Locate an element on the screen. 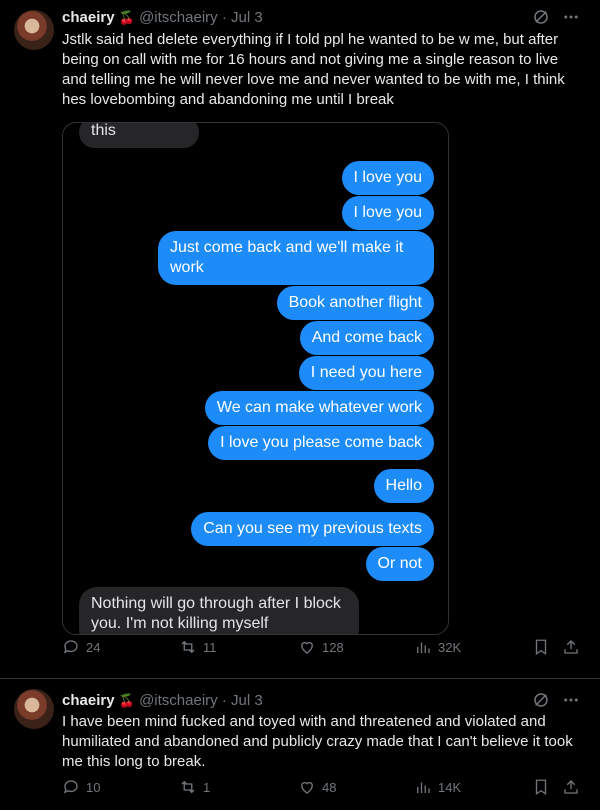  message-bubble: I need you here is located at coordinates (366, 373).